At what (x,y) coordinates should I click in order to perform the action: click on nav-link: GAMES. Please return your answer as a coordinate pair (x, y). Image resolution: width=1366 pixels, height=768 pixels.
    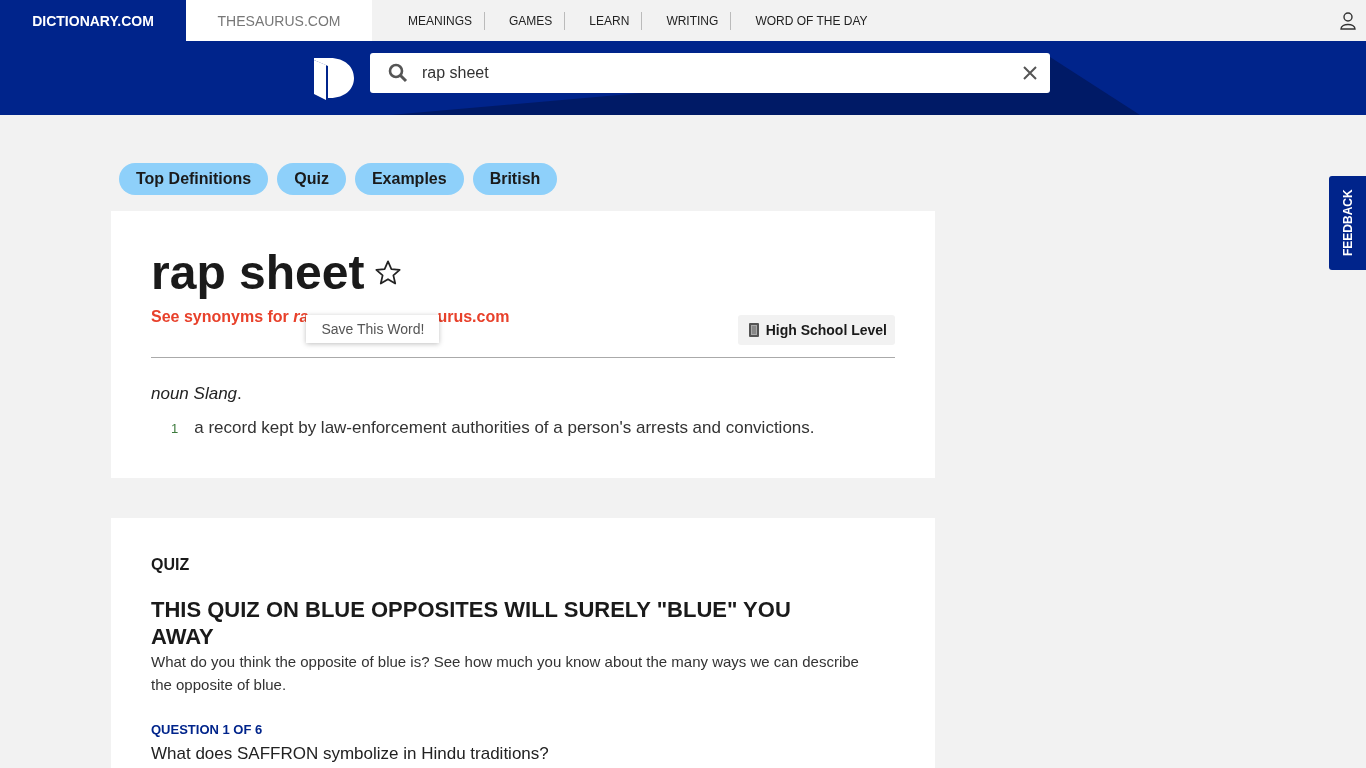
    Looking at the image, I should click on (525, 20).